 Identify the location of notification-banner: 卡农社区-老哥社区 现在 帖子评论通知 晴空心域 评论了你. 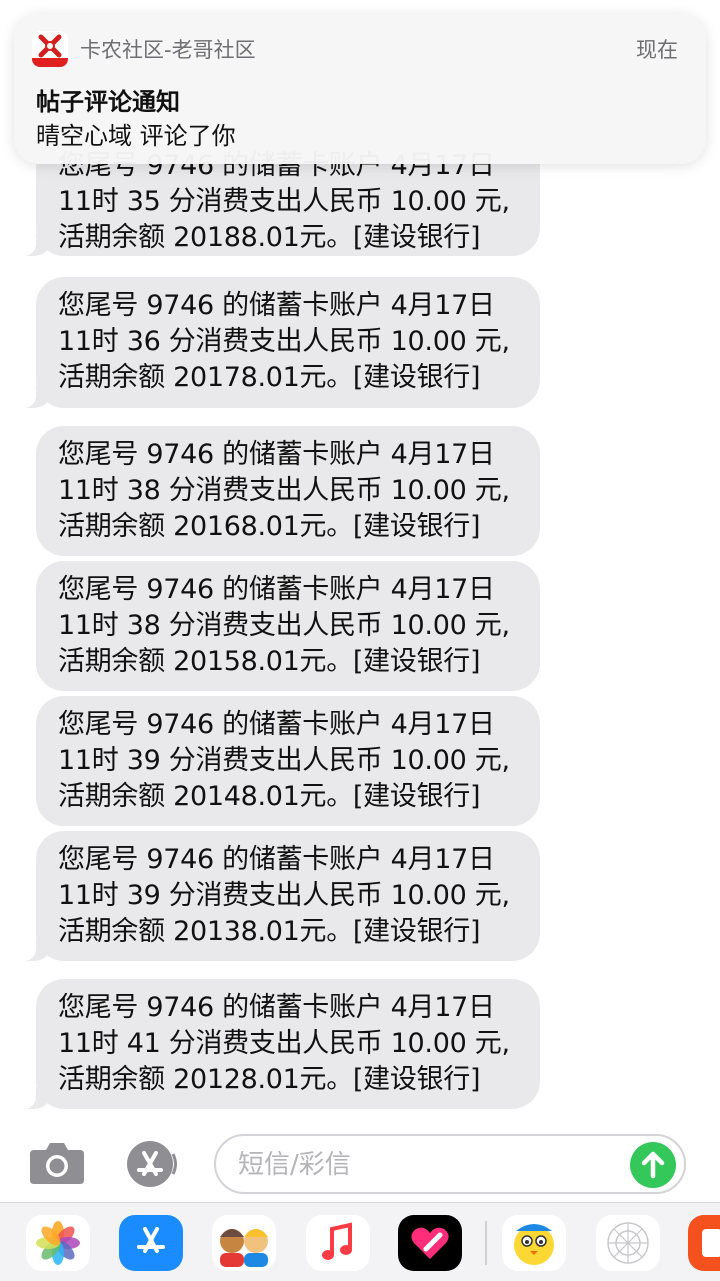
(360, 89).